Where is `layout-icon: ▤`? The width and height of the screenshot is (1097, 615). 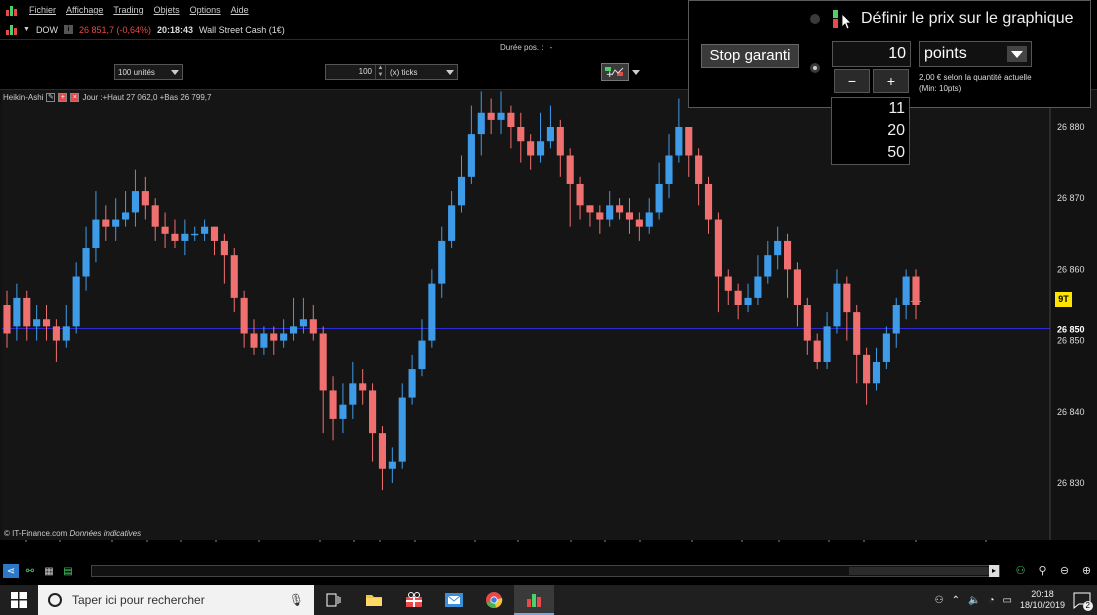
layout-icon: ▤ is located at coordinates (68, 571).